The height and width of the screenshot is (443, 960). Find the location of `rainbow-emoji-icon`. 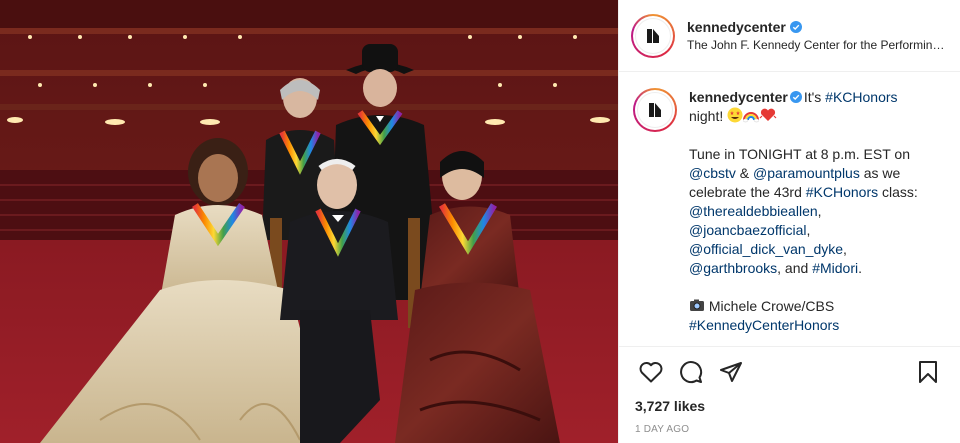

rainbow-emoji-icon is located at coordinates (751, 117).